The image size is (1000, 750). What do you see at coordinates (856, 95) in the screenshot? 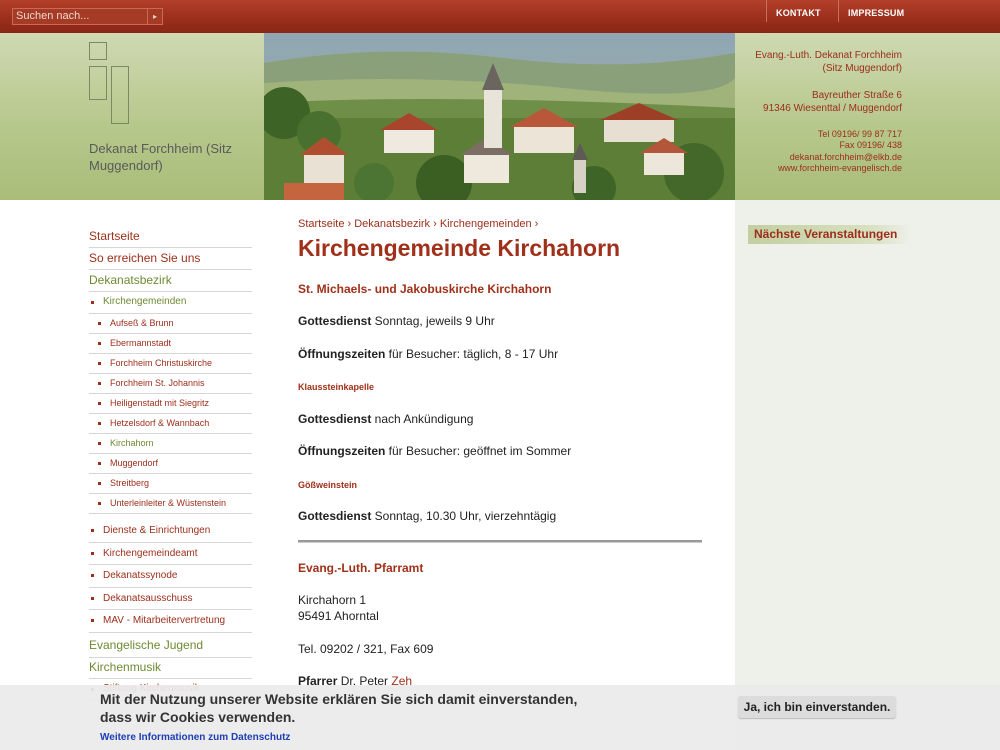
I see `contact-street: Bayreuther Straße 6` at bounding box center [856, 95].